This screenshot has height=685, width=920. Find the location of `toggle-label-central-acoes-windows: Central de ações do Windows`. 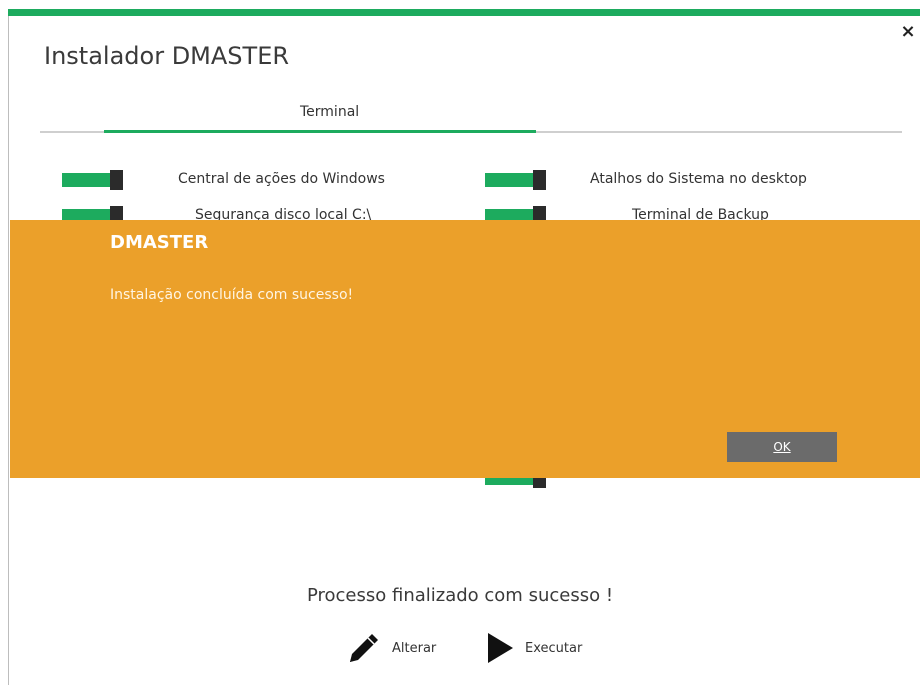

toggle-label-central-acoes-windows: Central de ações do Windows is located at coordinates (281, 179).